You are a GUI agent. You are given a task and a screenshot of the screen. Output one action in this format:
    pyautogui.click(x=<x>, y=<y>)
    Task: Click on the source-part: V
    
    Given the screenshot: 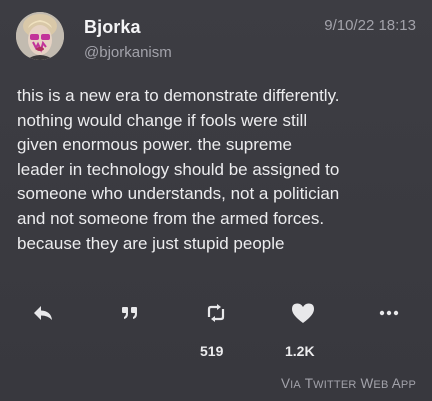 What is the action you would take?
    pyautogui.click(x=285, y=383)
    